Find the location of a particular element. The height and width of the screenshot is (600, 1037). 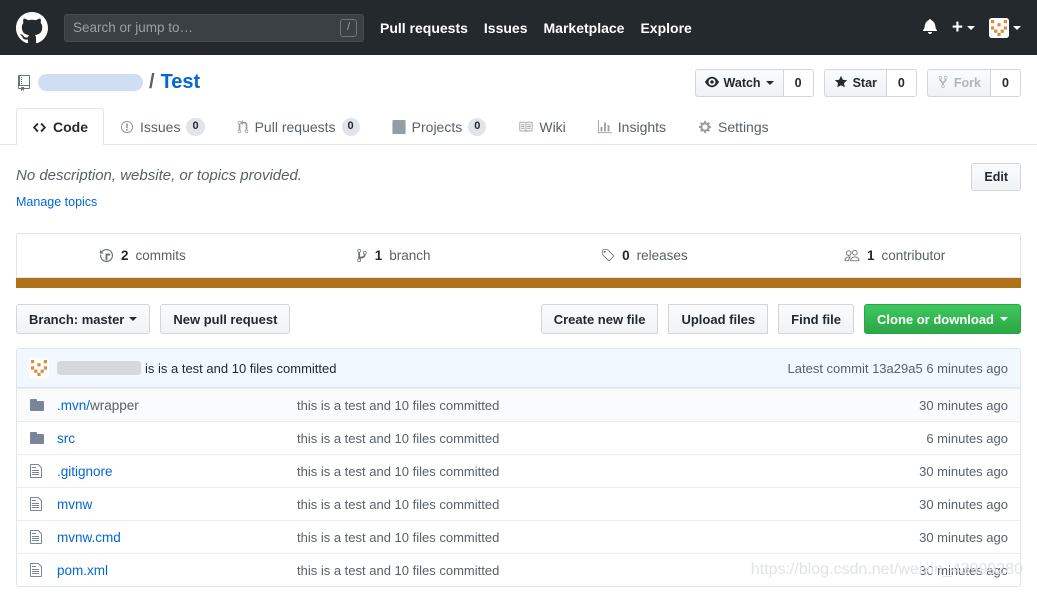

file-name-cell: src is located at coordinates (177, 438).